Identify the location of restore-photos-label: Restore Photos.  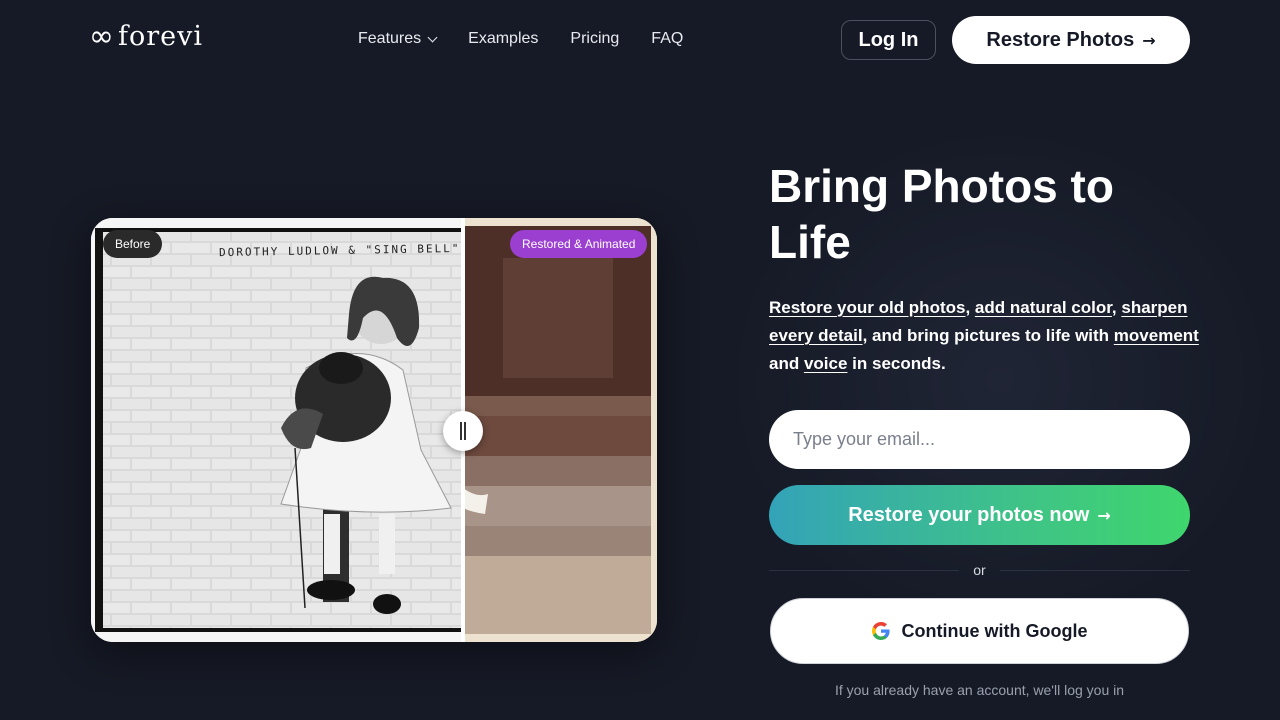
(1060, 39).